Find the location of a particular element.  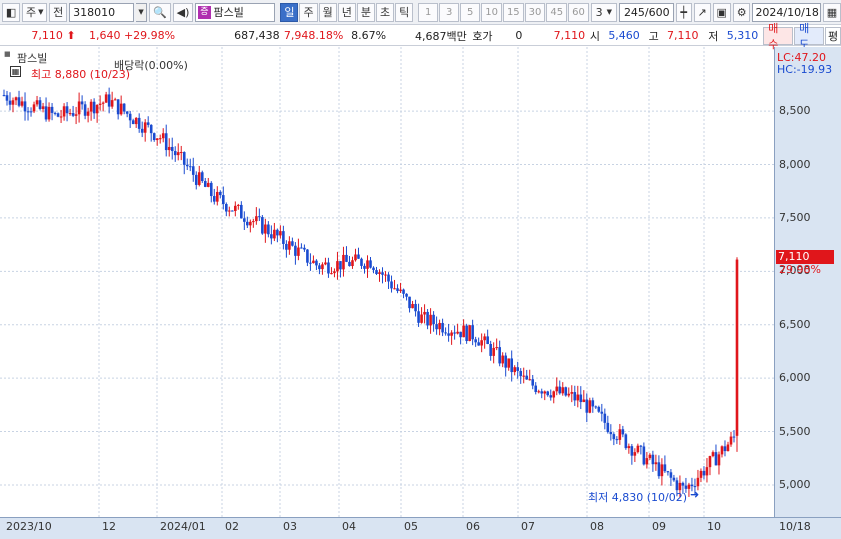

eval-button: 평 is located at coordinates (833, 35).